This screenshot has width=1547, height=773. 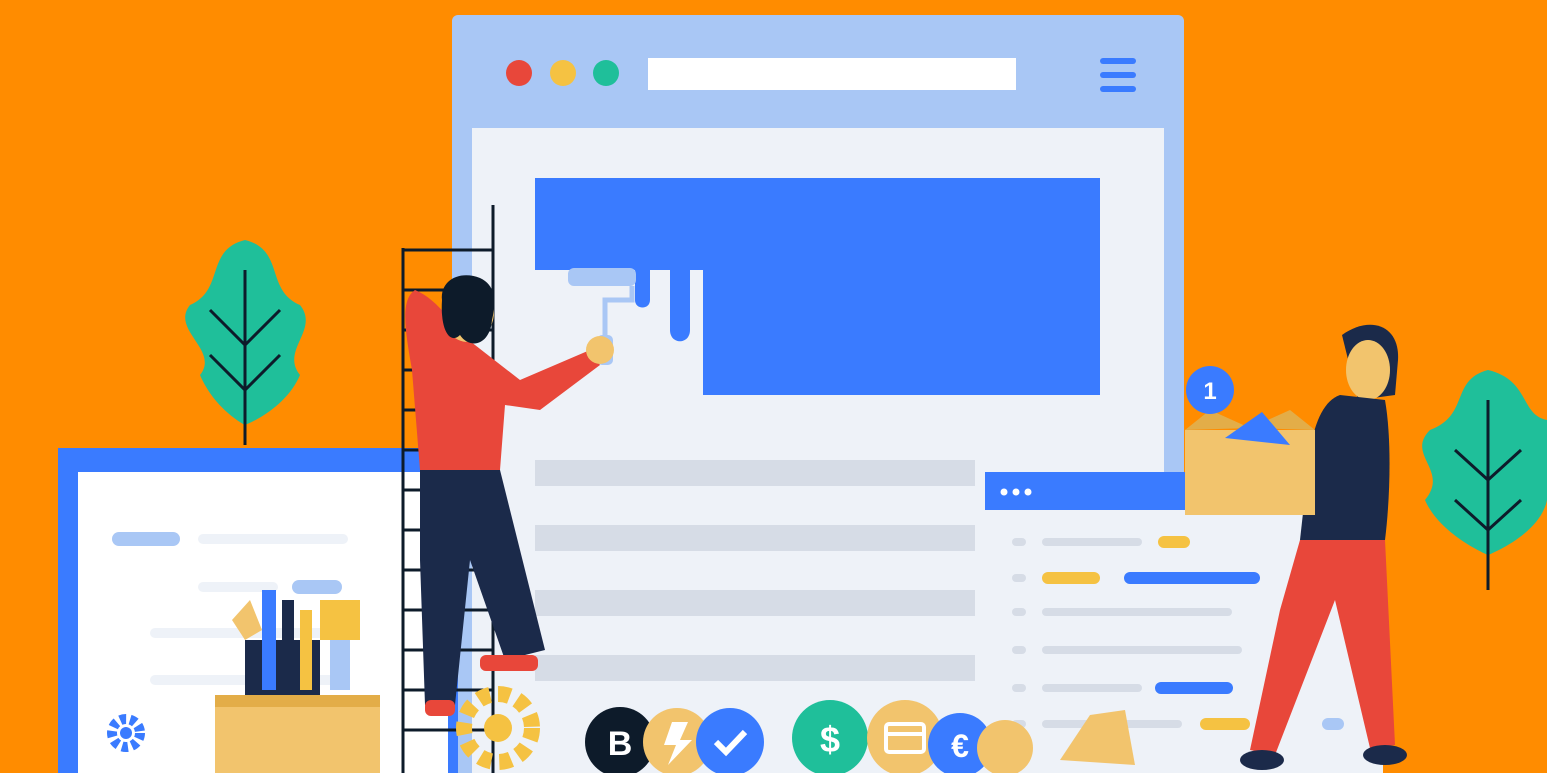 What do you see at coordinates (606, 73) in the screenshot?
I see `maximize-dot-icon` at bounding box center [606, 73].